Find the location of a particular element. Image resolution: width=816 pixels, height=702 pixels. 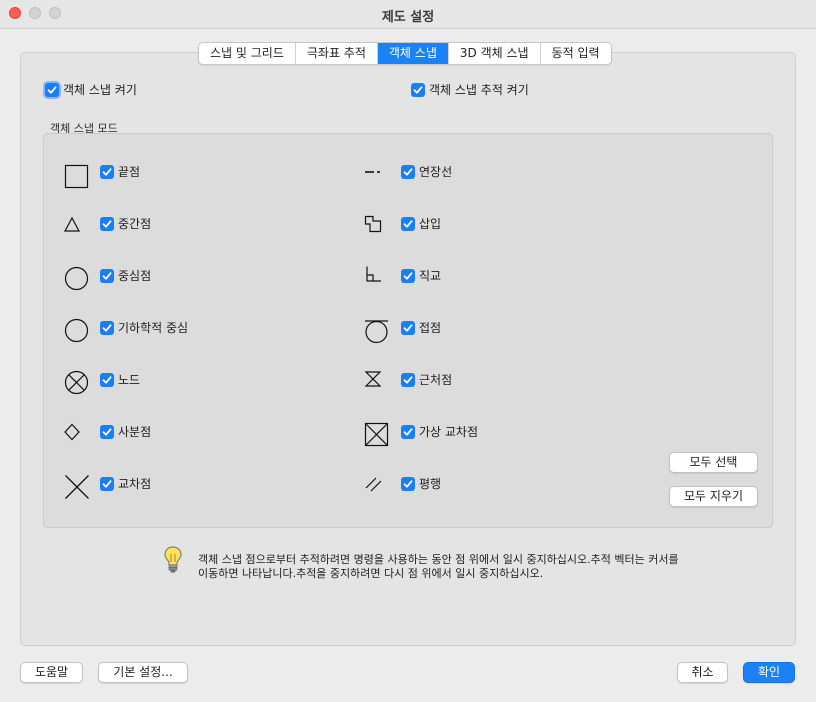

midpoint-checkbox is located at coordinates (107, 224).